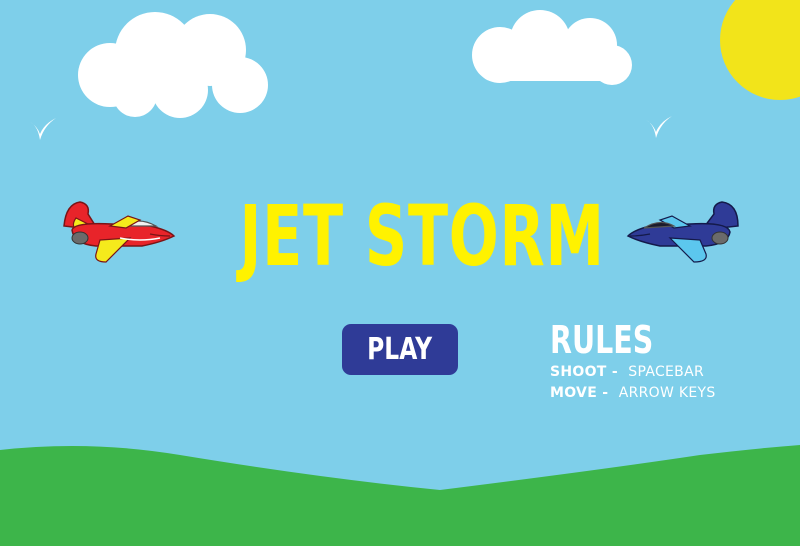 The image size is (800, 546). I want to click on rules-panel: RULES SHOOT - SPACEBAR MOVE - ARROW KEYS, so click(633, 361).